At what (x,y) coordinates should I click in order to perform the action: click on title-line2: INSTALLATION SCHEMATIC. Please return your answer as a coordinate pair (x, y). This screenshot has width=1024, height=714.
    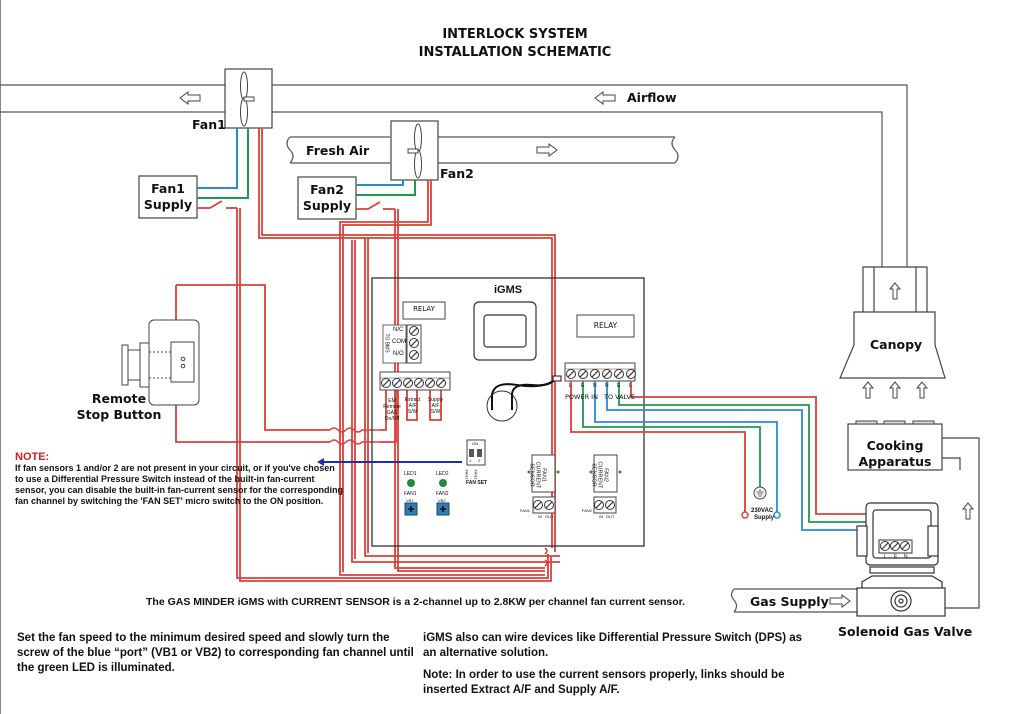
    Looking at the image, I should click on (515, 52).